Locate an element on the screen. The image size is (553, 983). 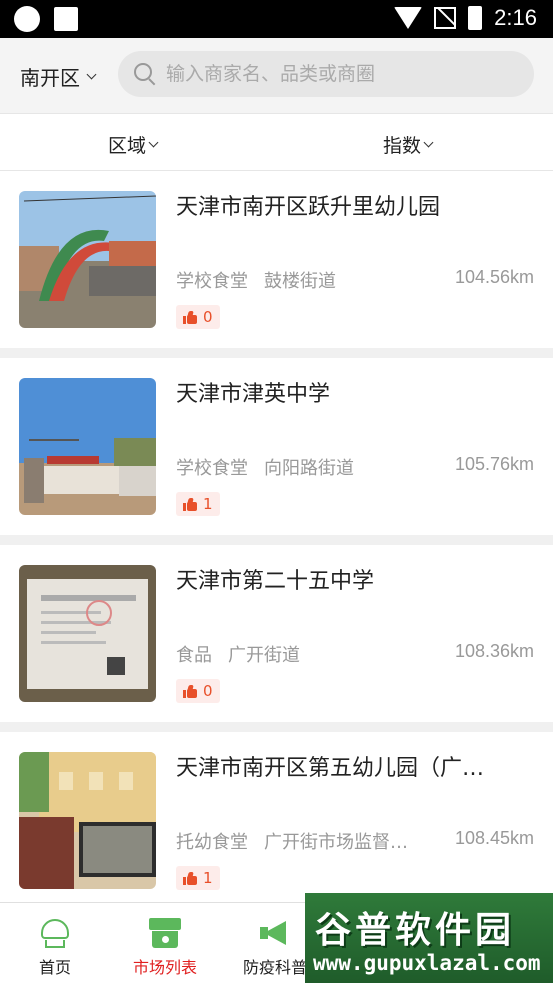
battery-icon is located at coordinates (475, 18).